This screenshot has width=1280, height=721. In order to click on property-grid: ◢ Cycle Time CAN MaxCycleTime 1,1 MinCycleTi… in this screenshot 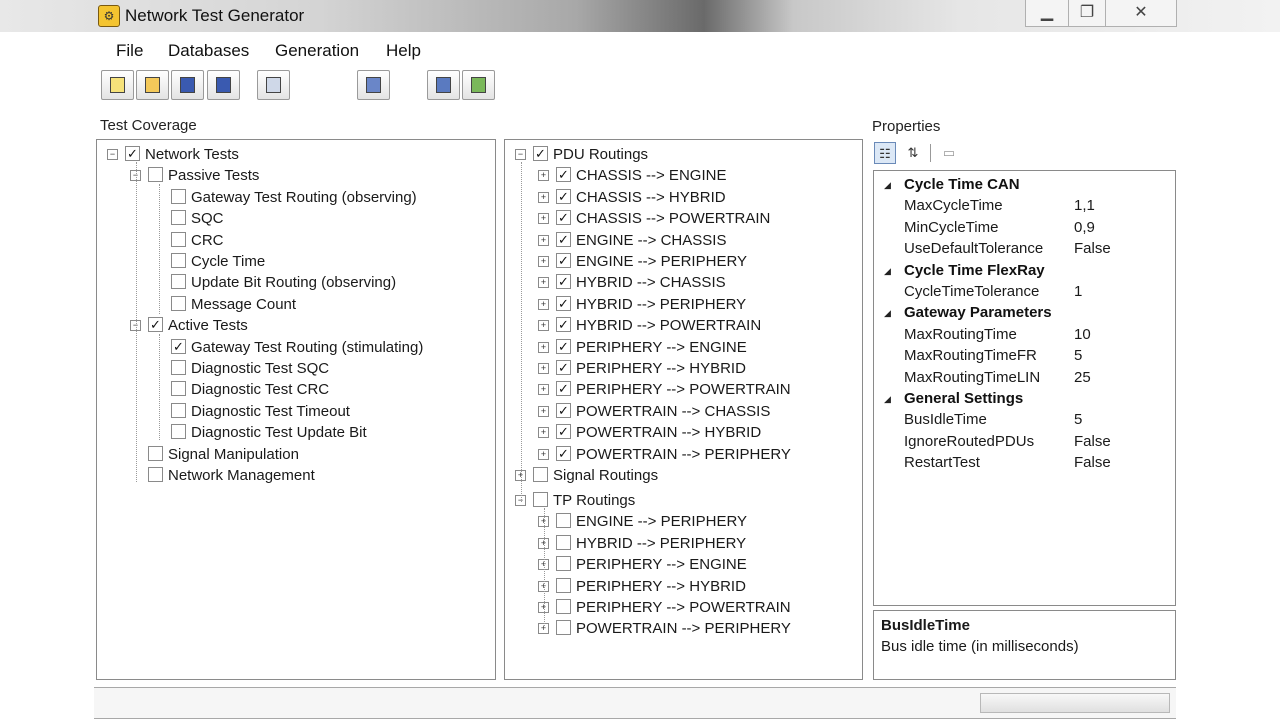, I will do `click(1024, 388)`.